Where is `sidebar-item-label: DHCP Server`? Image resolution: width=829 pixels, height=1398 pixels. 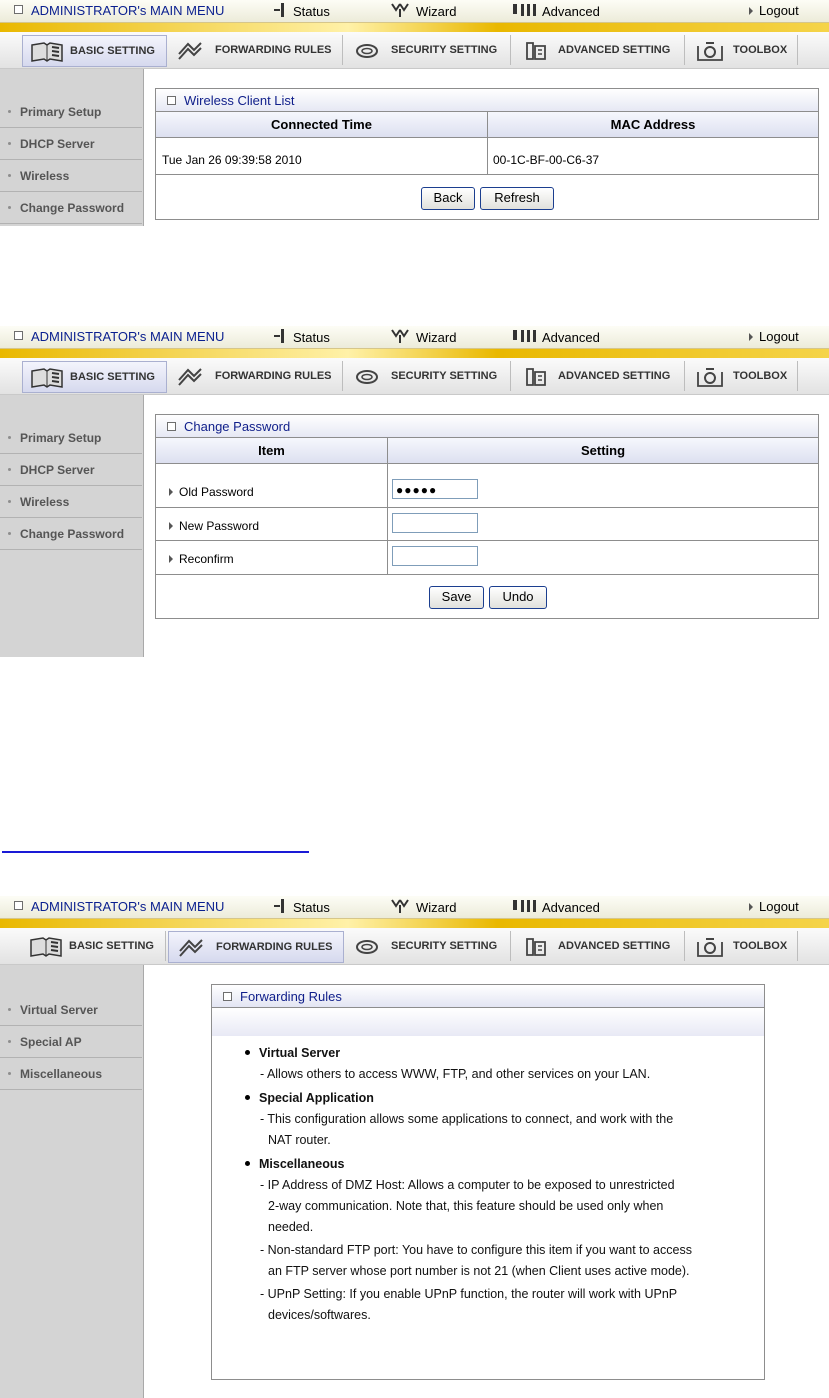
sidebar-item-label: DHCP Server is located at coordinates (57, 144).